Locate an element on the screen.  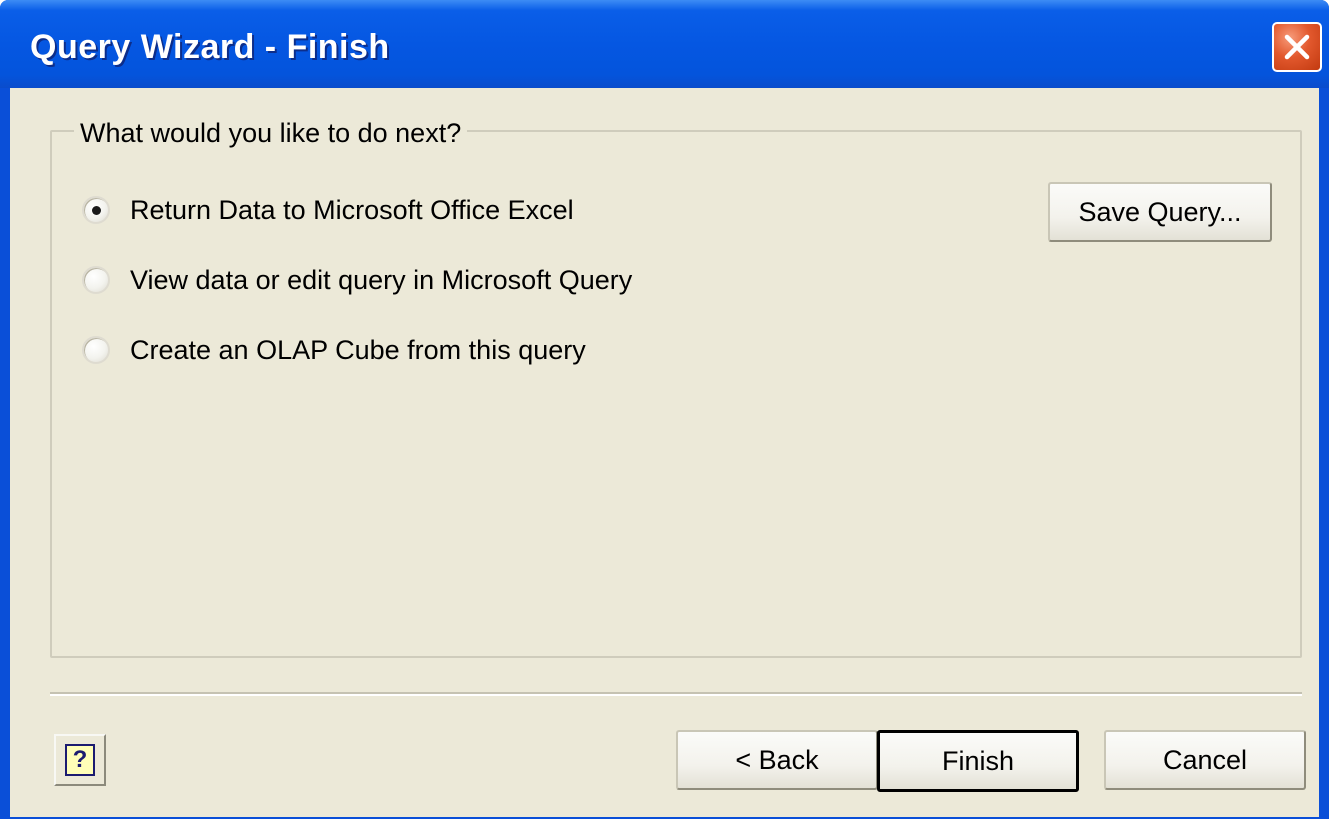
radio-return-data is located at coordinates (96, 210).